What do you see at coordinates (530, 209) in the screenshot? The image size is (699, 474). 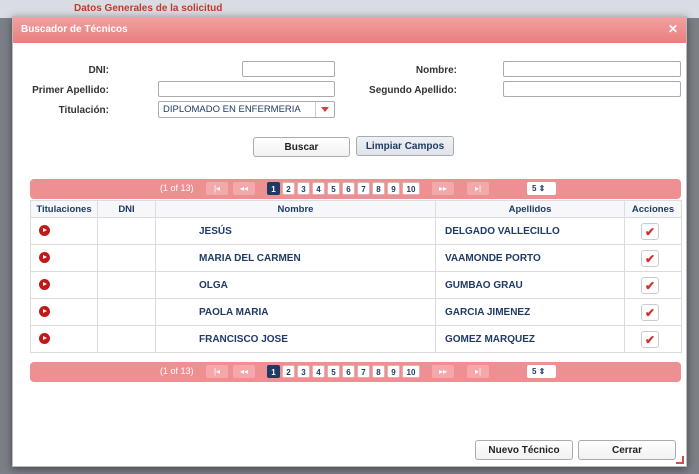 I see `column-header-apellidos: Apellidos` at bounding box center [530, 209].